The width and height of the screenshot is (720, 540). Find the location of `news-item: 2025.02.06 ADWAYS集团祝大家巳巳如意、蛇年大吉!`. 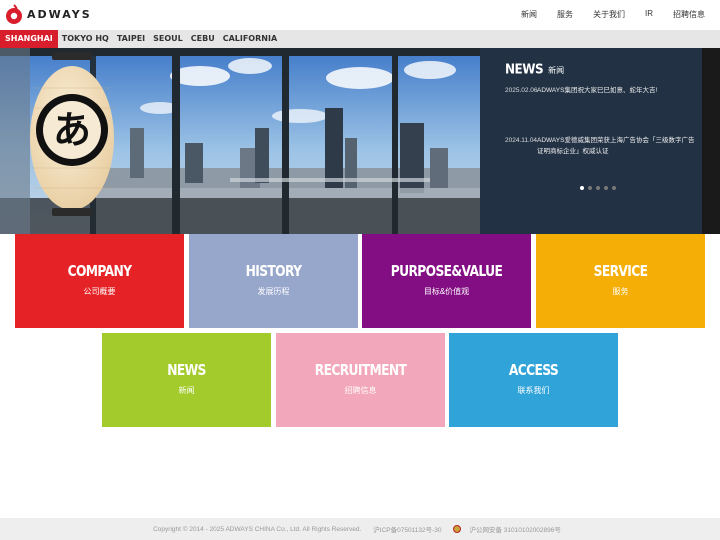

news-item: 2025.02.06 ADWAYS集团祝大家巳巳如意、蛇年大吉! is located at coordinates (602, 90).